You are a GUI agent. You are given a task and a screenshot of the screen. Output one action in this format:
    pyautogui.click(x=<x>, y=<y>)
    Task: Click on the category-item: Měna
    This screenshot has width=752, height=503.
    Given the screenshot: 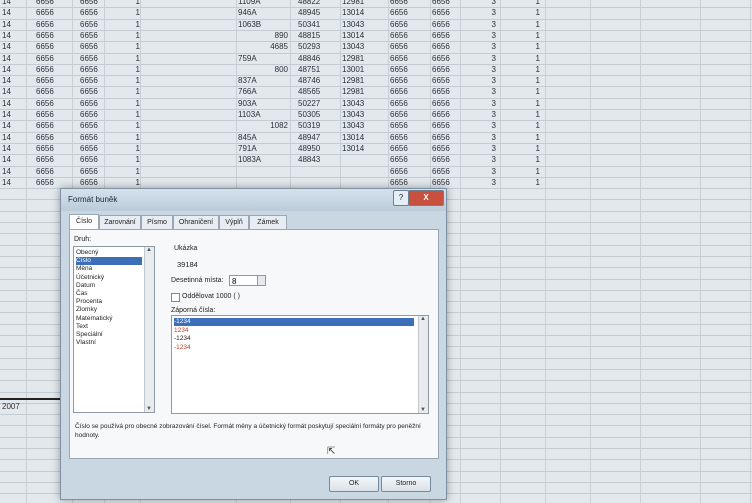 What is the action you would take?
    pyautogui.click(x=109, y=269)
    